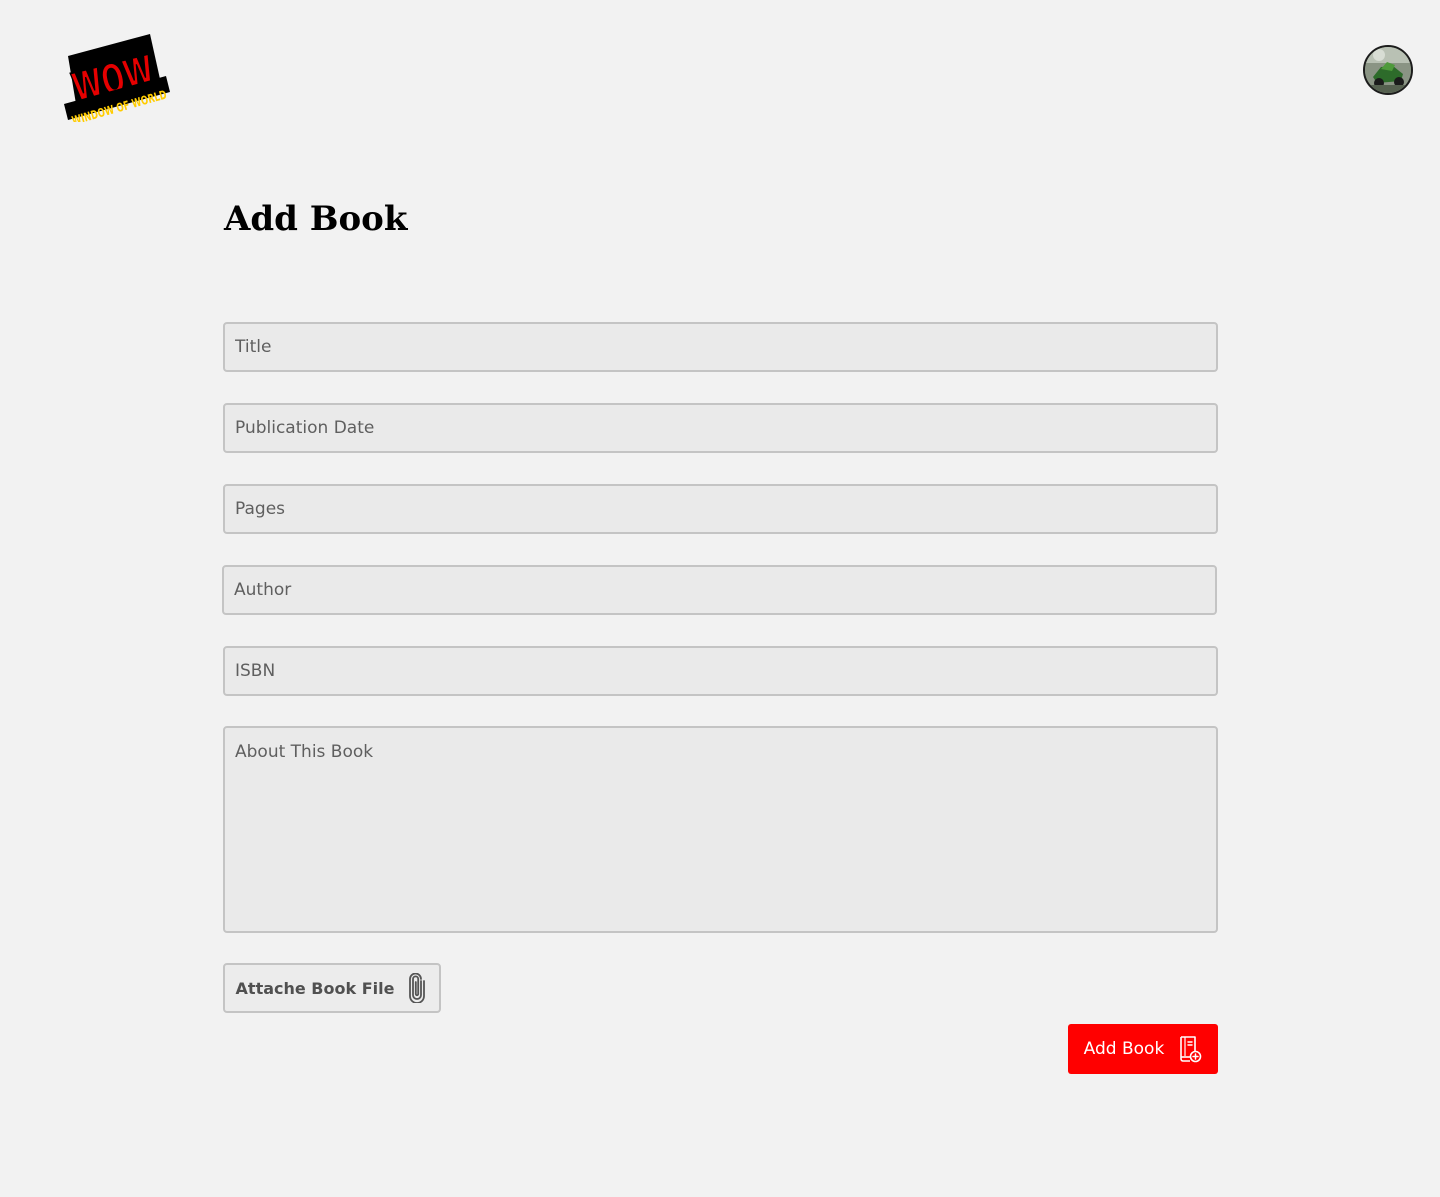  I want to click on attach-book-file-button: Attache Book File, so click(332, 988).